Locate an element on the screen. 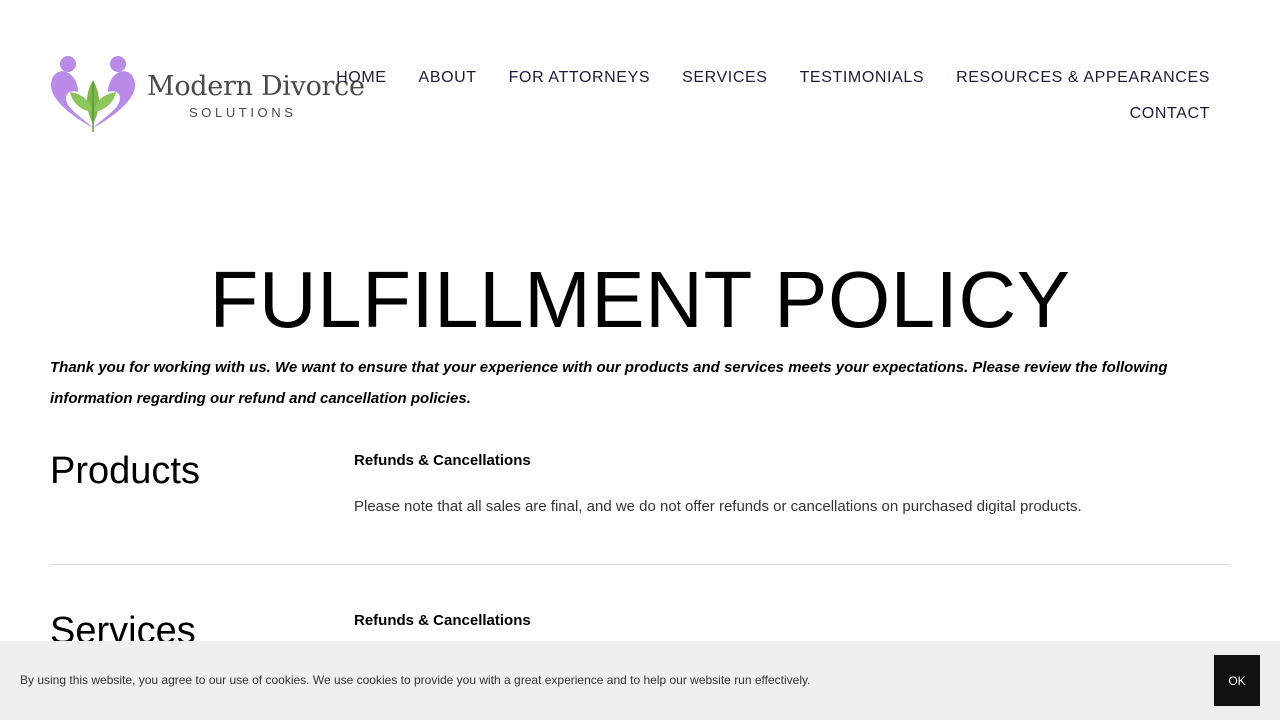 This screenshot has height=720, width=1280. nav-item-services: SERVICES is located at coordinates (724, 78).